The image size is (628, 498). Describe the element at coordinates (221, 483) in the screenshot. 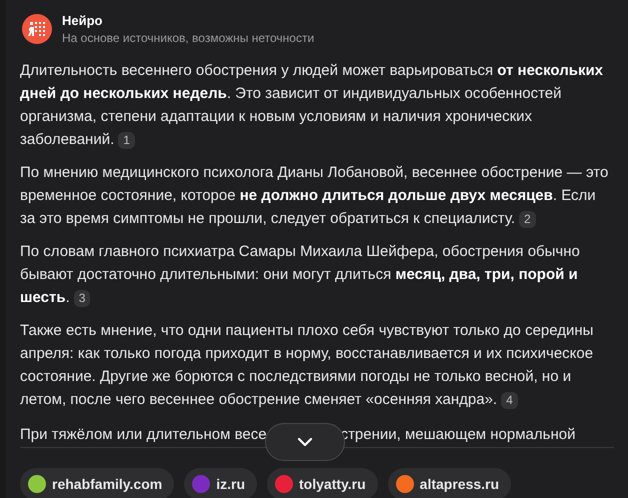

I see `source-chip: iz.ru` at that location.